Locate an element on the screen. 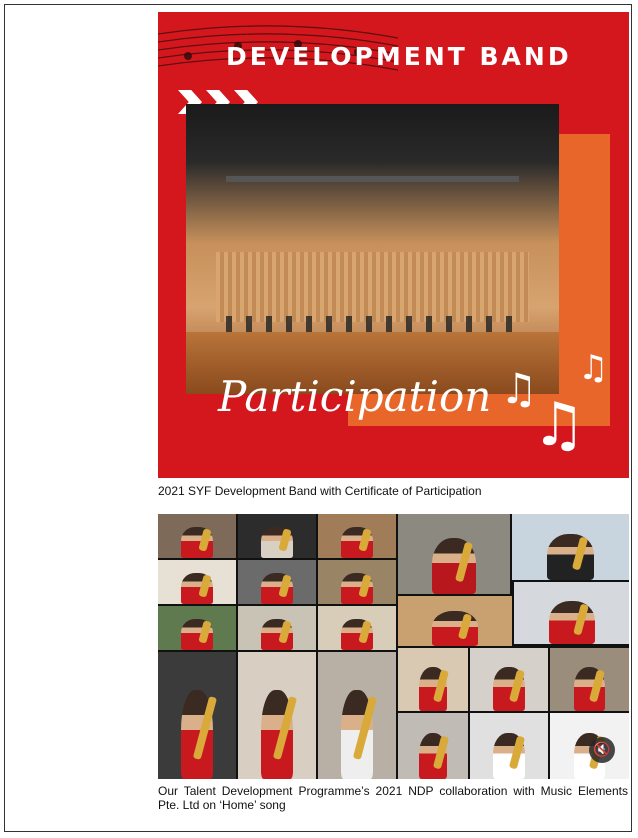  participation-script-text: Participation is located at coordinates (355, 396).